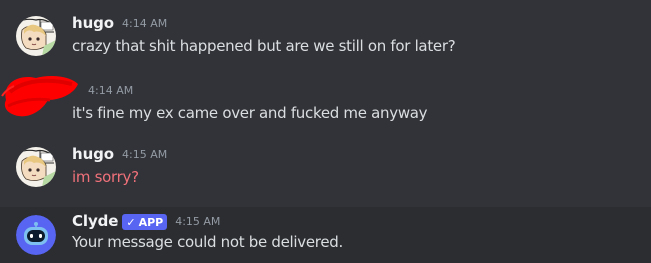  Describe the element at coordinates (95, 221) in the screenshot. I see `username: Clyde` at that location.